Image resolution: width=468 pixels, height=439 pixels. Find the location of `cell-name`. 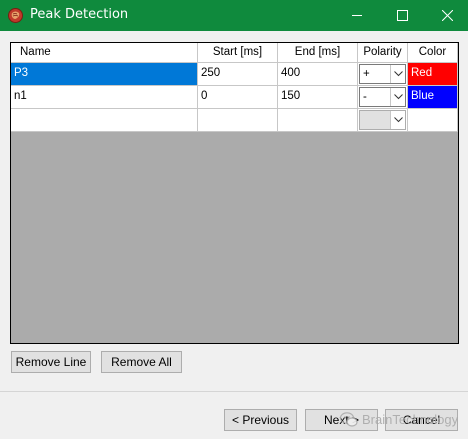

cell-name is located at coordinates (104, 120).